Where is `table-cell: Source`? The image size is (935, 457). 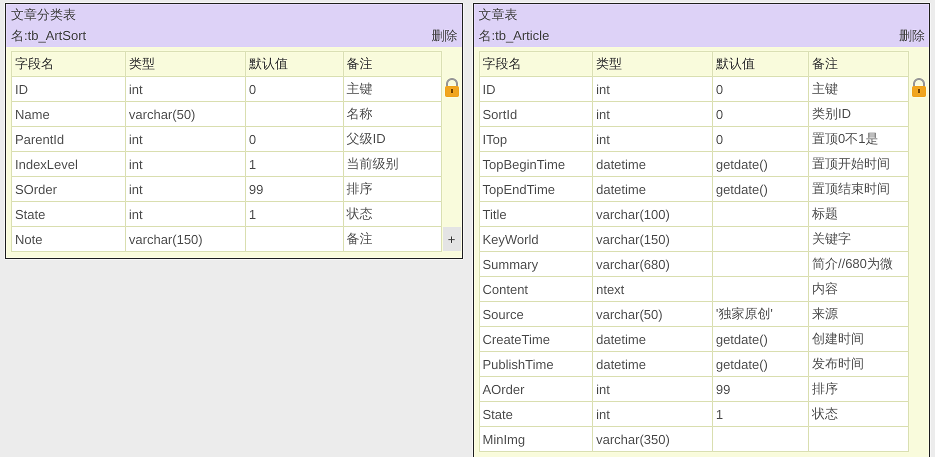 table-cell: Source is located at coordinates (536, 314).